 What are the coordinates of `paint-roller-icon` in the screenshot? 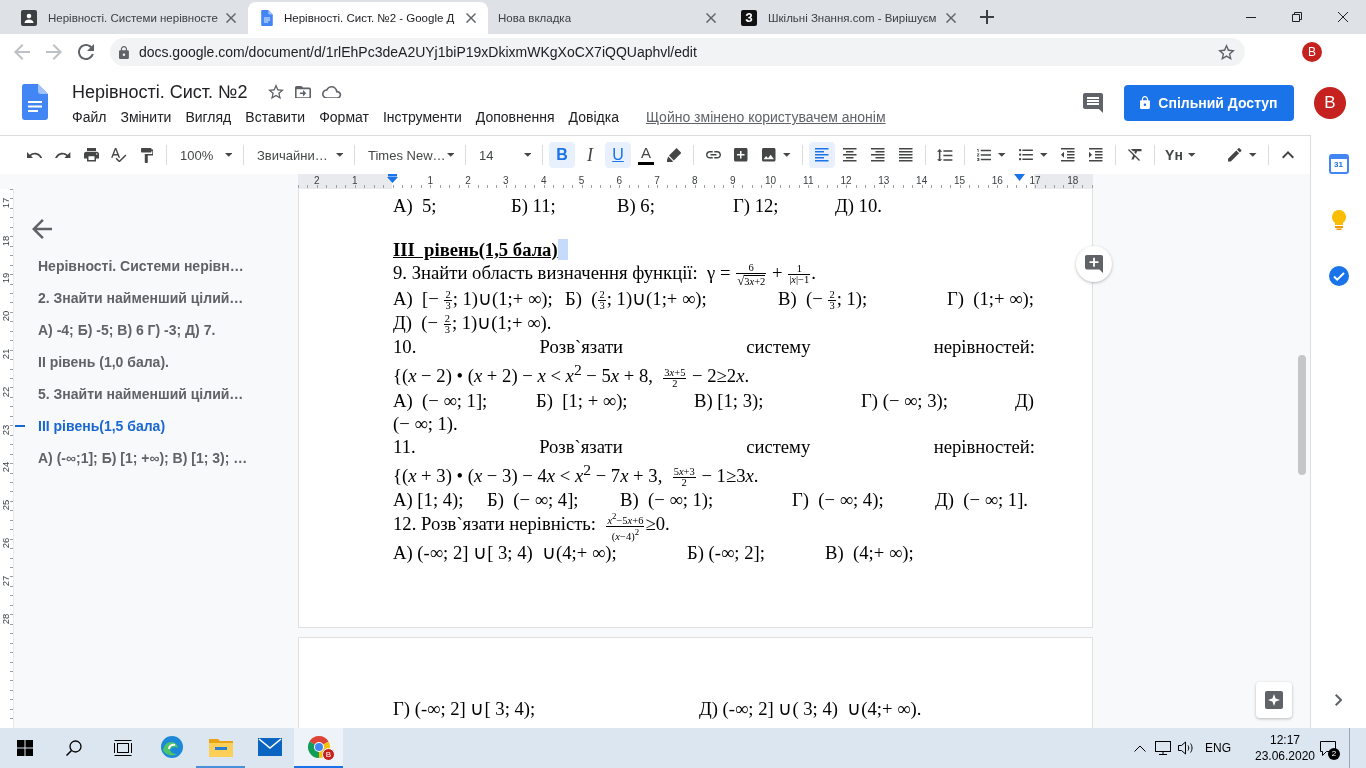 It's located at (147, 155).